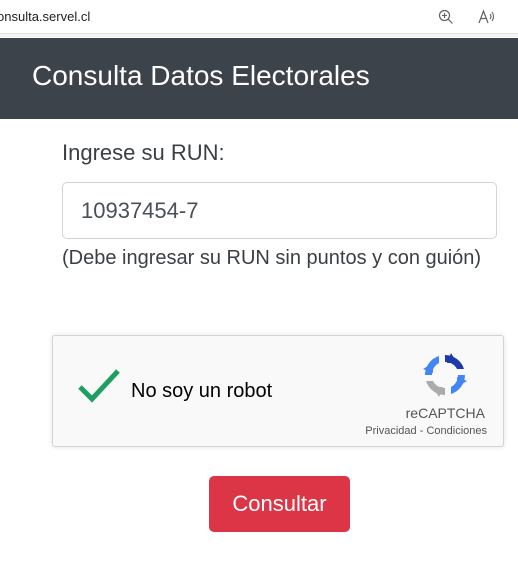 Image resolution: width=518 pixels, height=586 pixels. I want to click on checkmark-icon, so click(99, 386).